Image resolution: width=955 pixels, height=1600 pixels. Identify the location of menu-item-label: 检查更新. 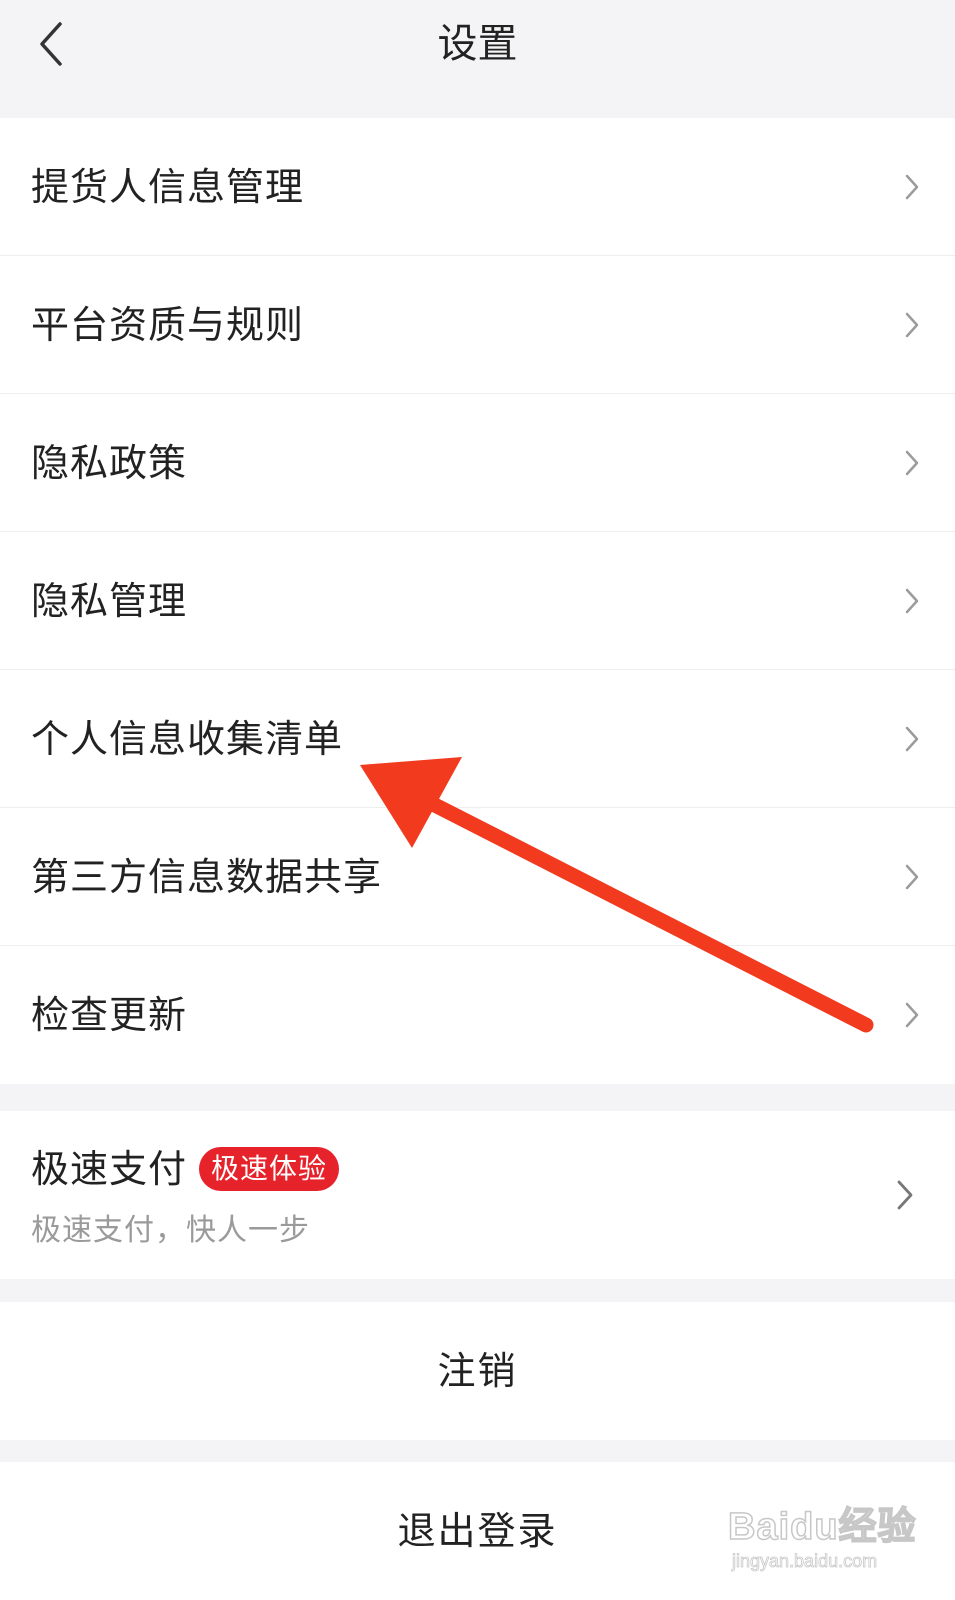
(109, 1015).